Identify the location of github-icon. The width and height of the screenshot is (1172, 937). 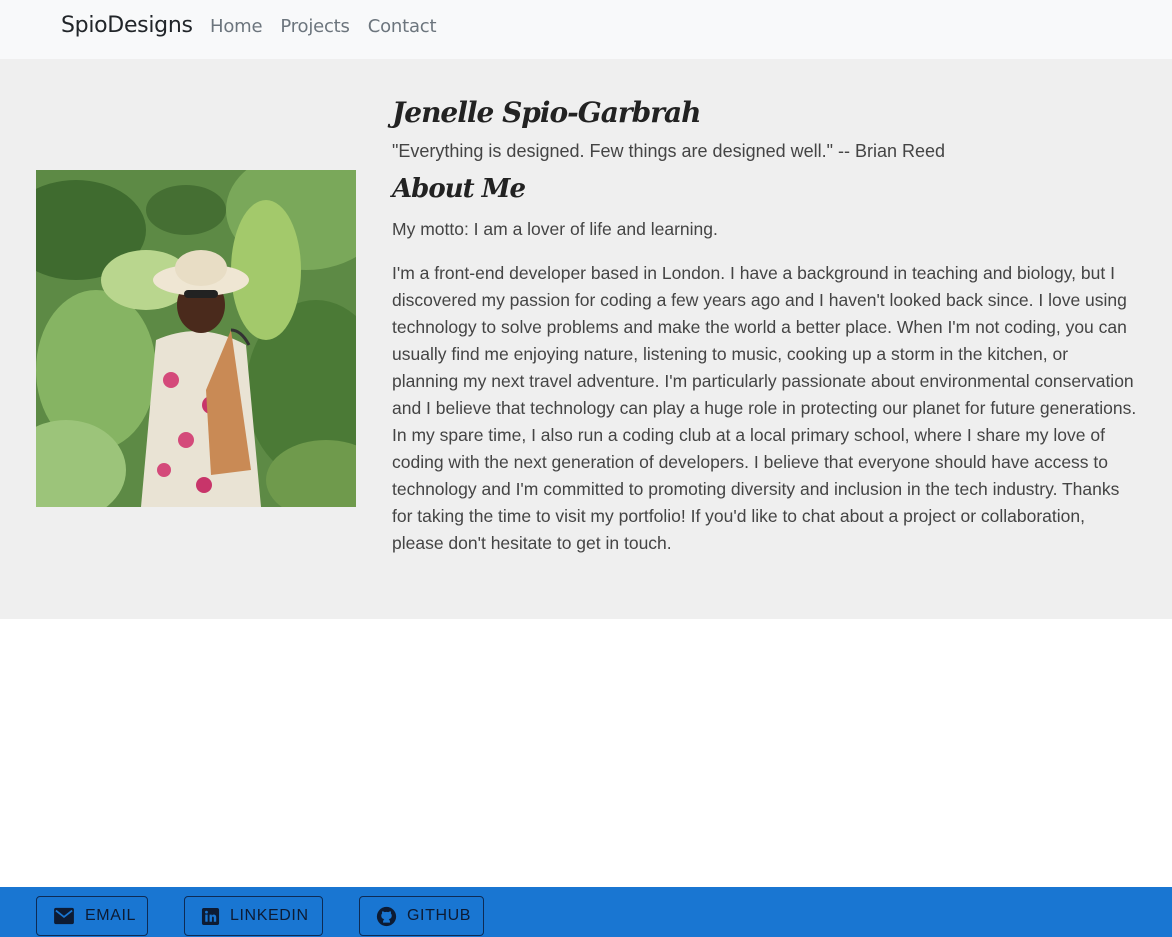
(386, 916).